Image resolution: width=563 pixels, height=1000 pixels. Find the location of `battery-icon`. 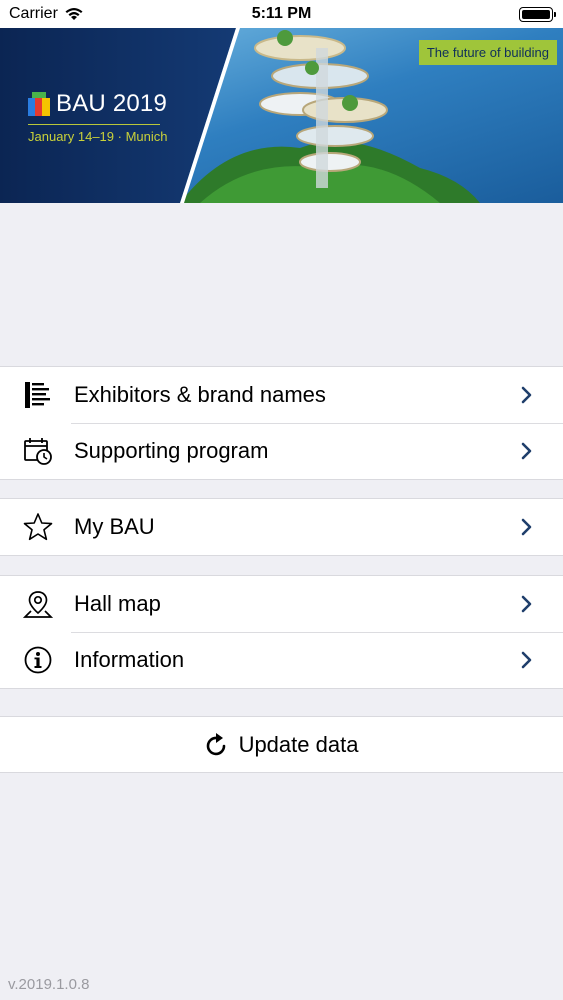

battery-icon is located at coordinates (537, 14).